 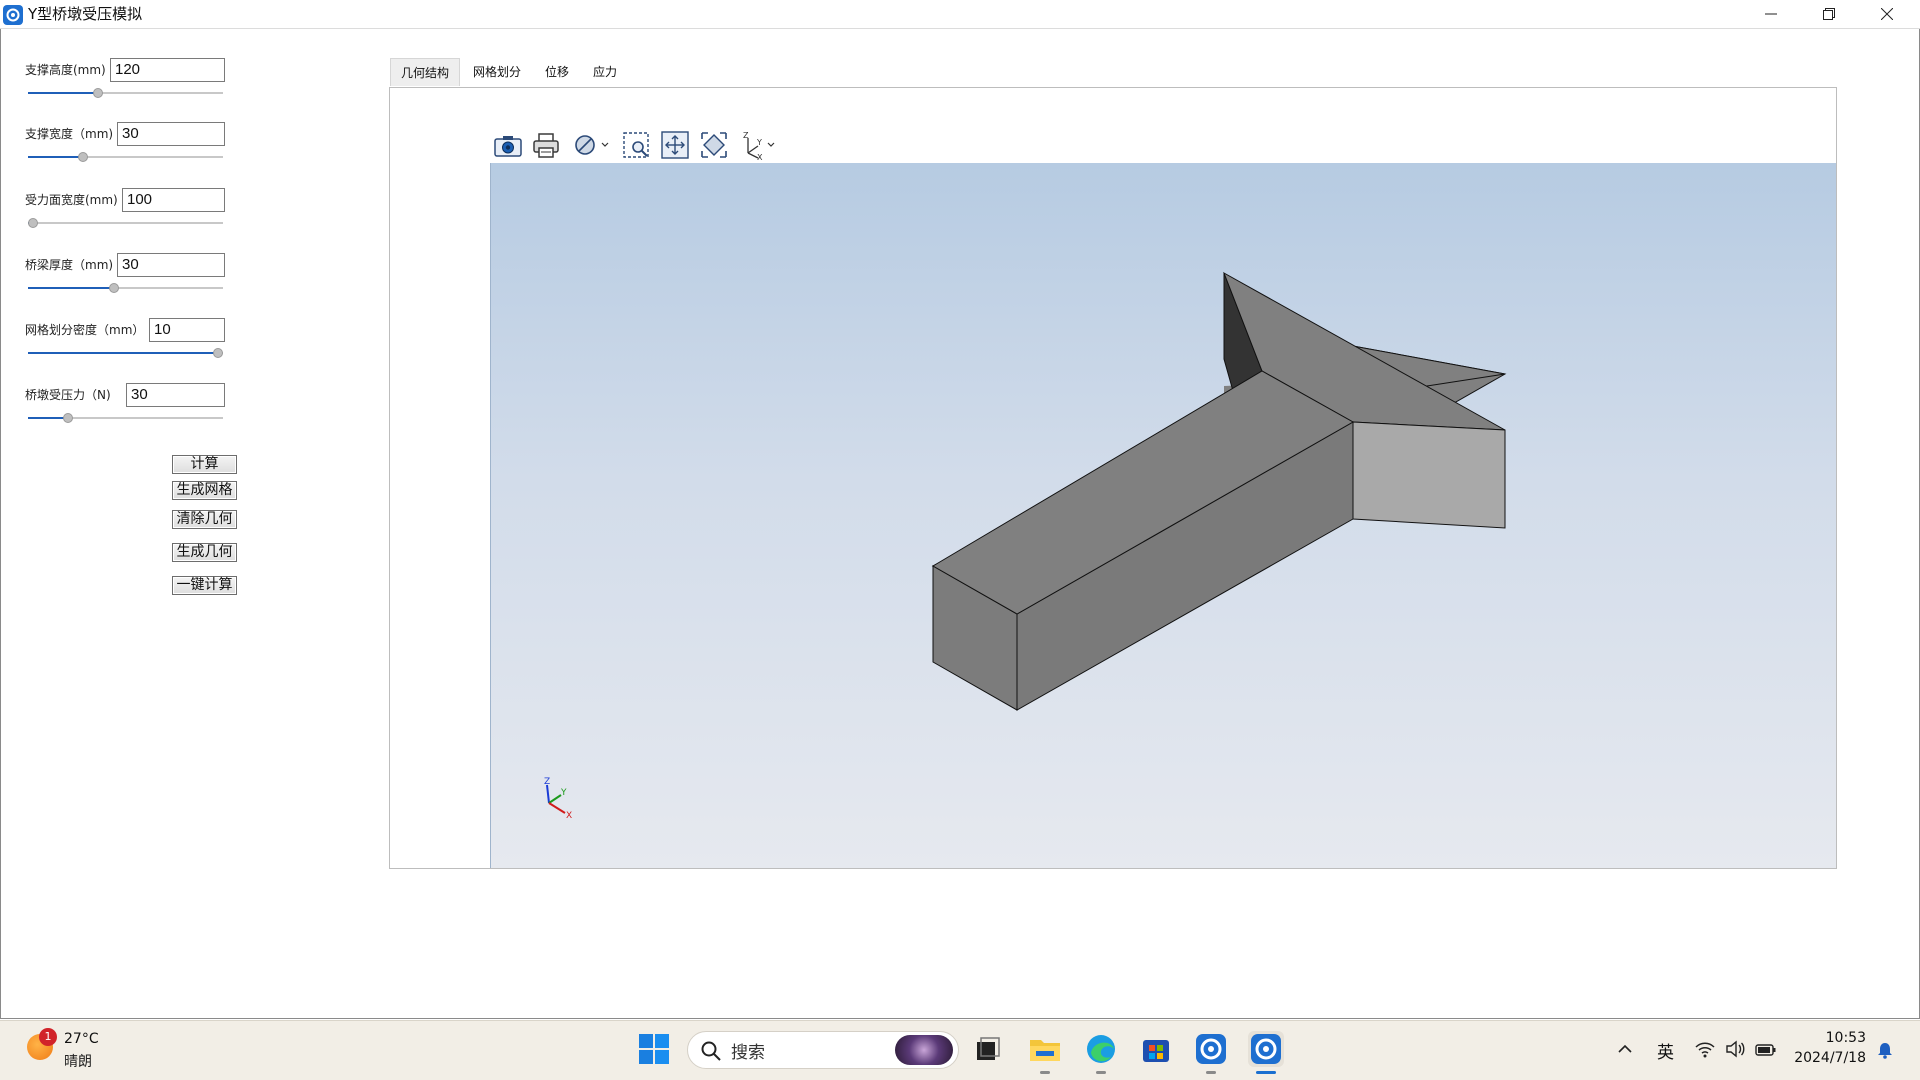 What do you see at coordinates (654, 1049) in the screenshot?
I see `start-button` at bounding box center [654, 1049].